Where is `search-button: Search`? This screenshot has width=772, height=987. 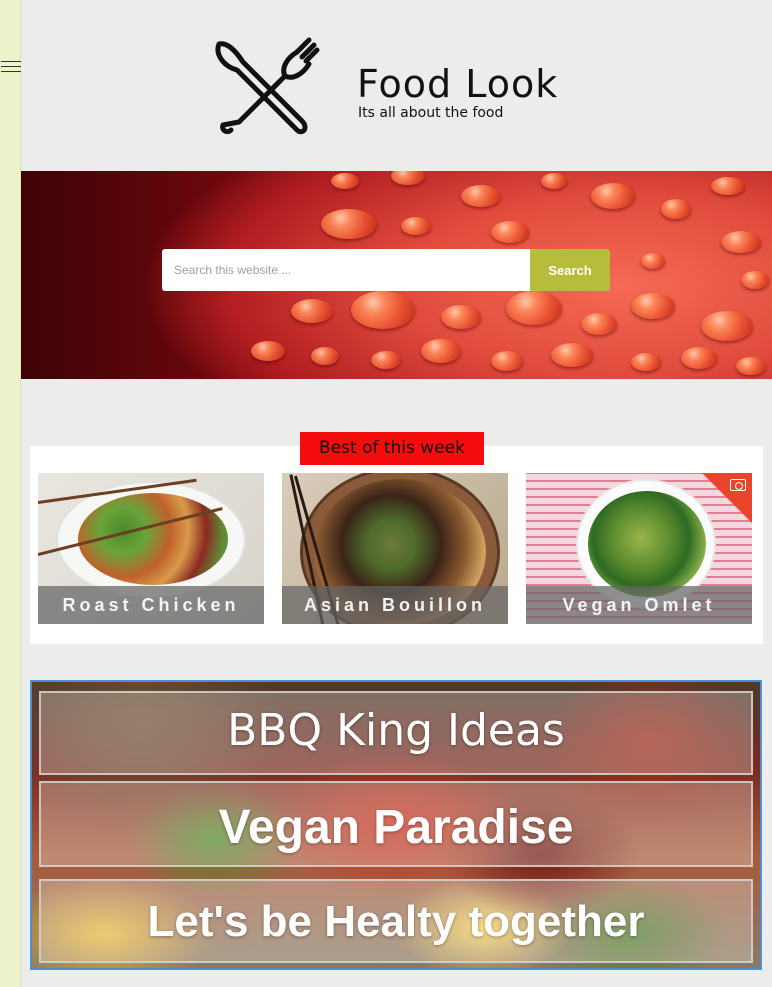 search-button: Search is located at coordinates (570, 270).